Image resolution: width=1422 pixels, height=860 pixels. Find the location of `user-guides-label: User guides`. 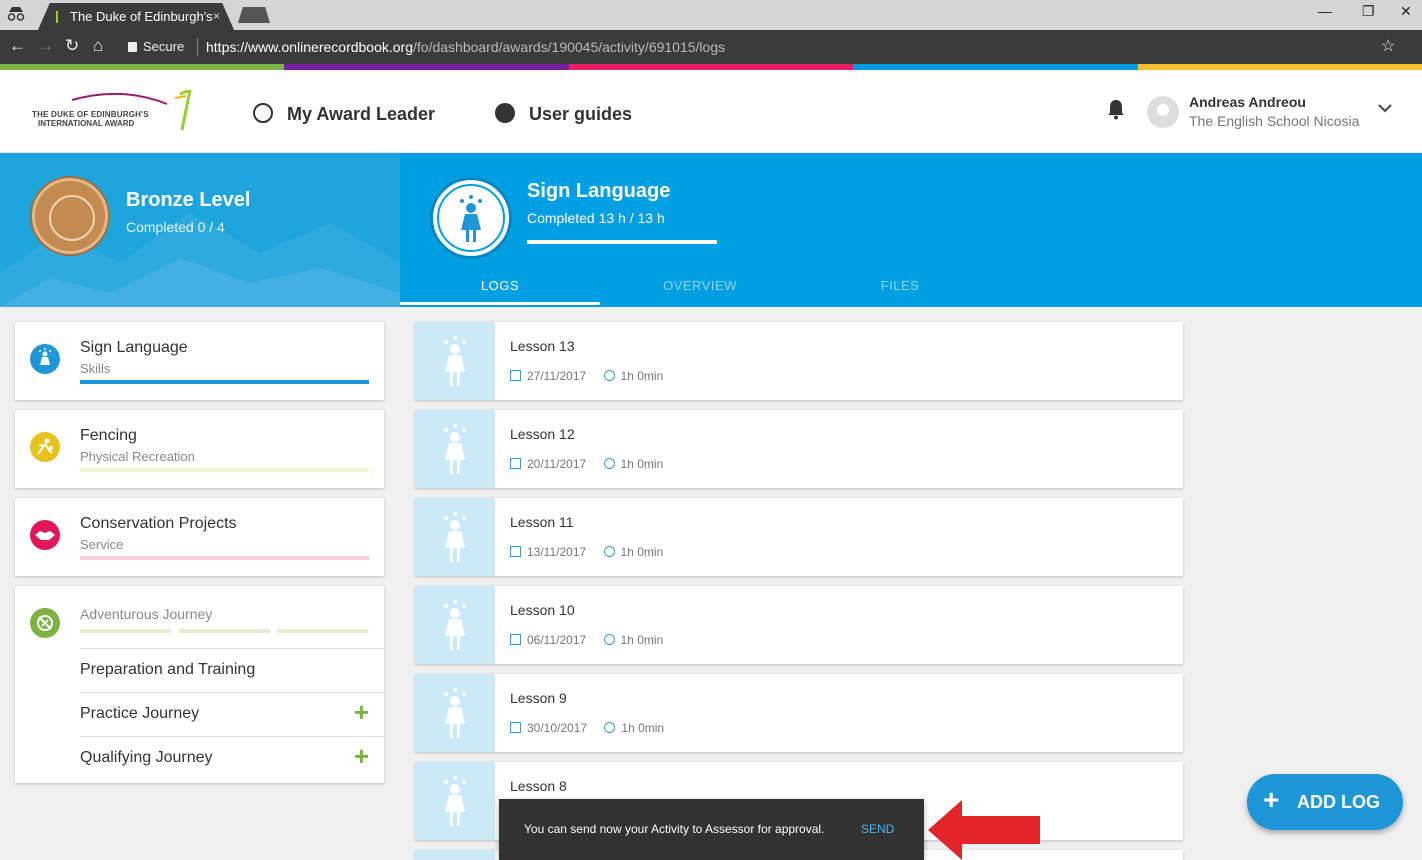

user-guides-label: User guides is located at coordinates (581, 114).